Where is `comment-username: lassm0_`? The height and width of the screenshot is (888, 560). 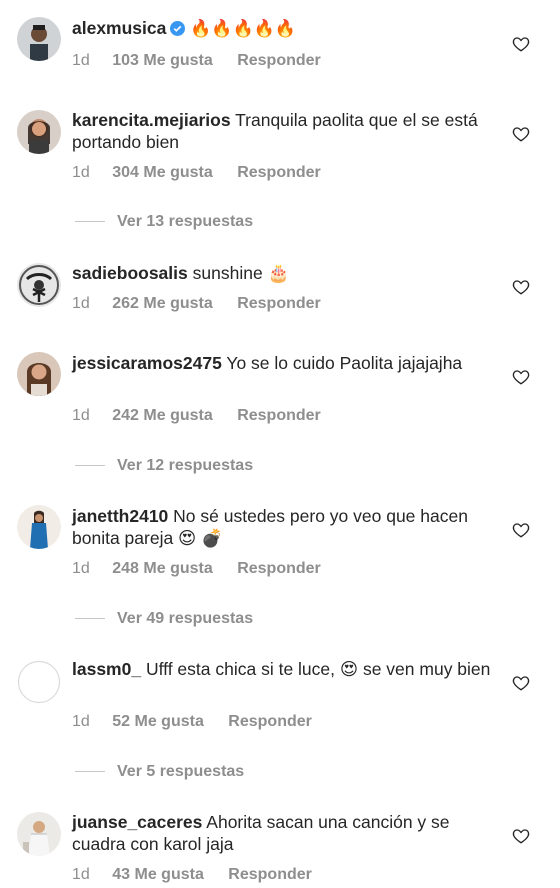
comment-username: lassm0_ is located at coordinates (106, 669).